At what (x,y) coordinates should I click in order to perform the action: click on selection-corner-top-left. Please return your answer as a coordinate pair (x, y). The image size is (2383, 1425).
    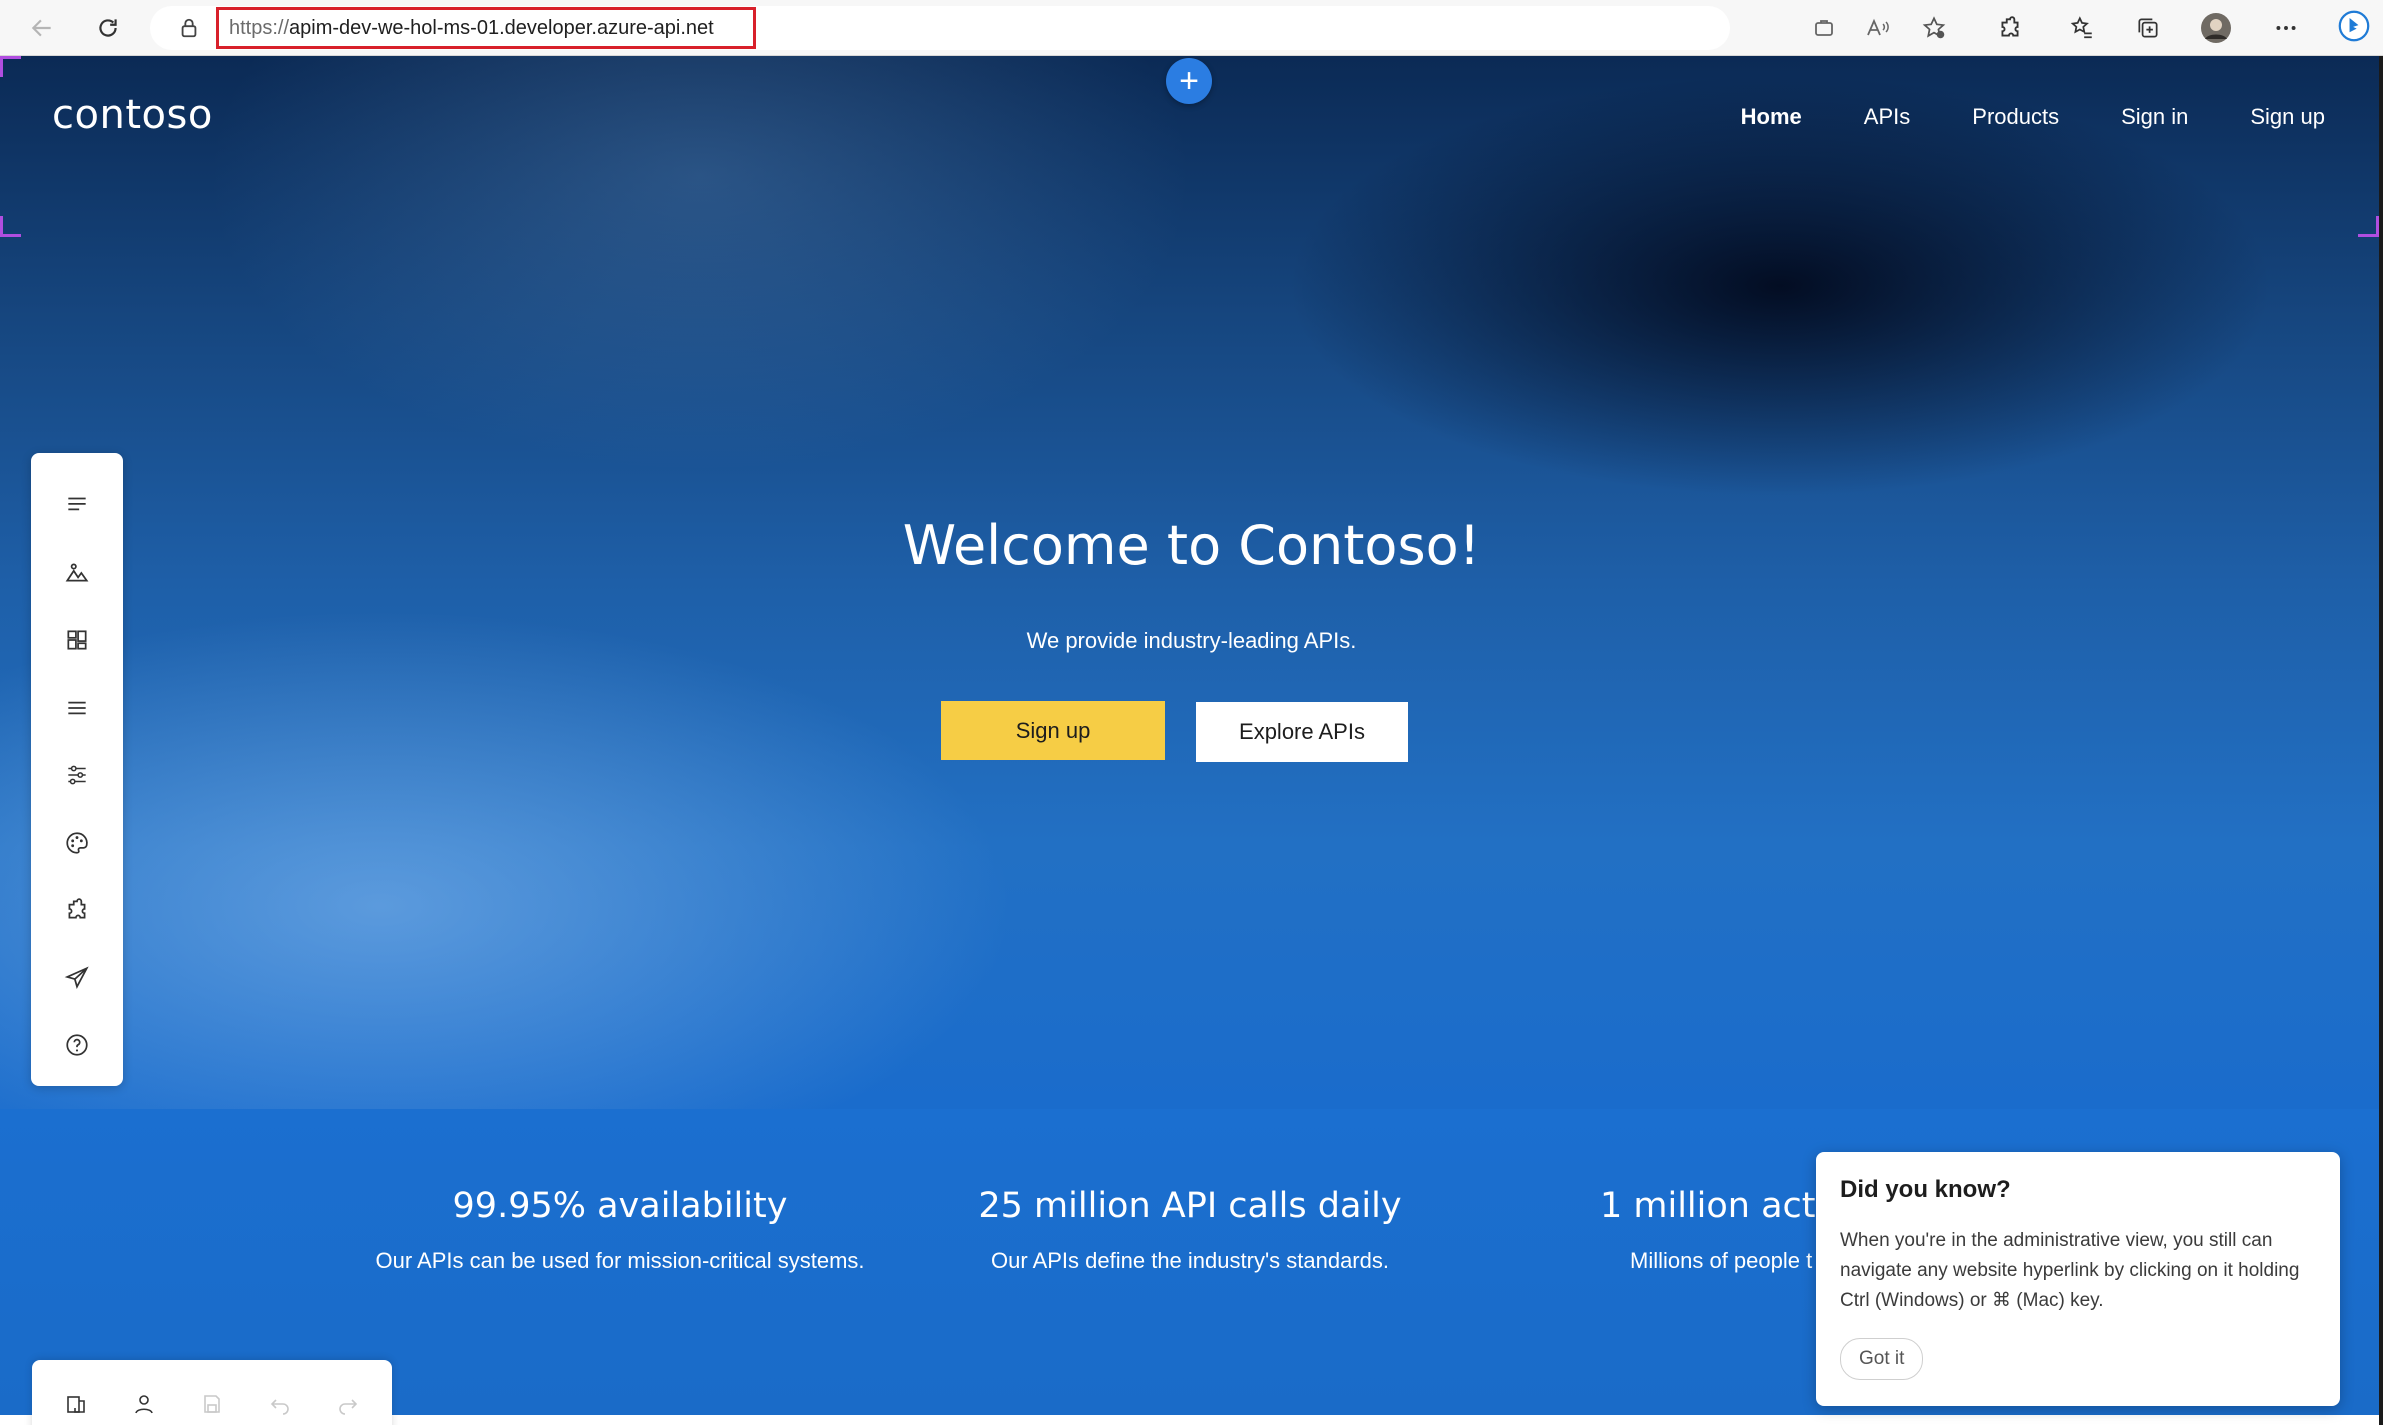
    Looking at the image, I should click on (10, 66).